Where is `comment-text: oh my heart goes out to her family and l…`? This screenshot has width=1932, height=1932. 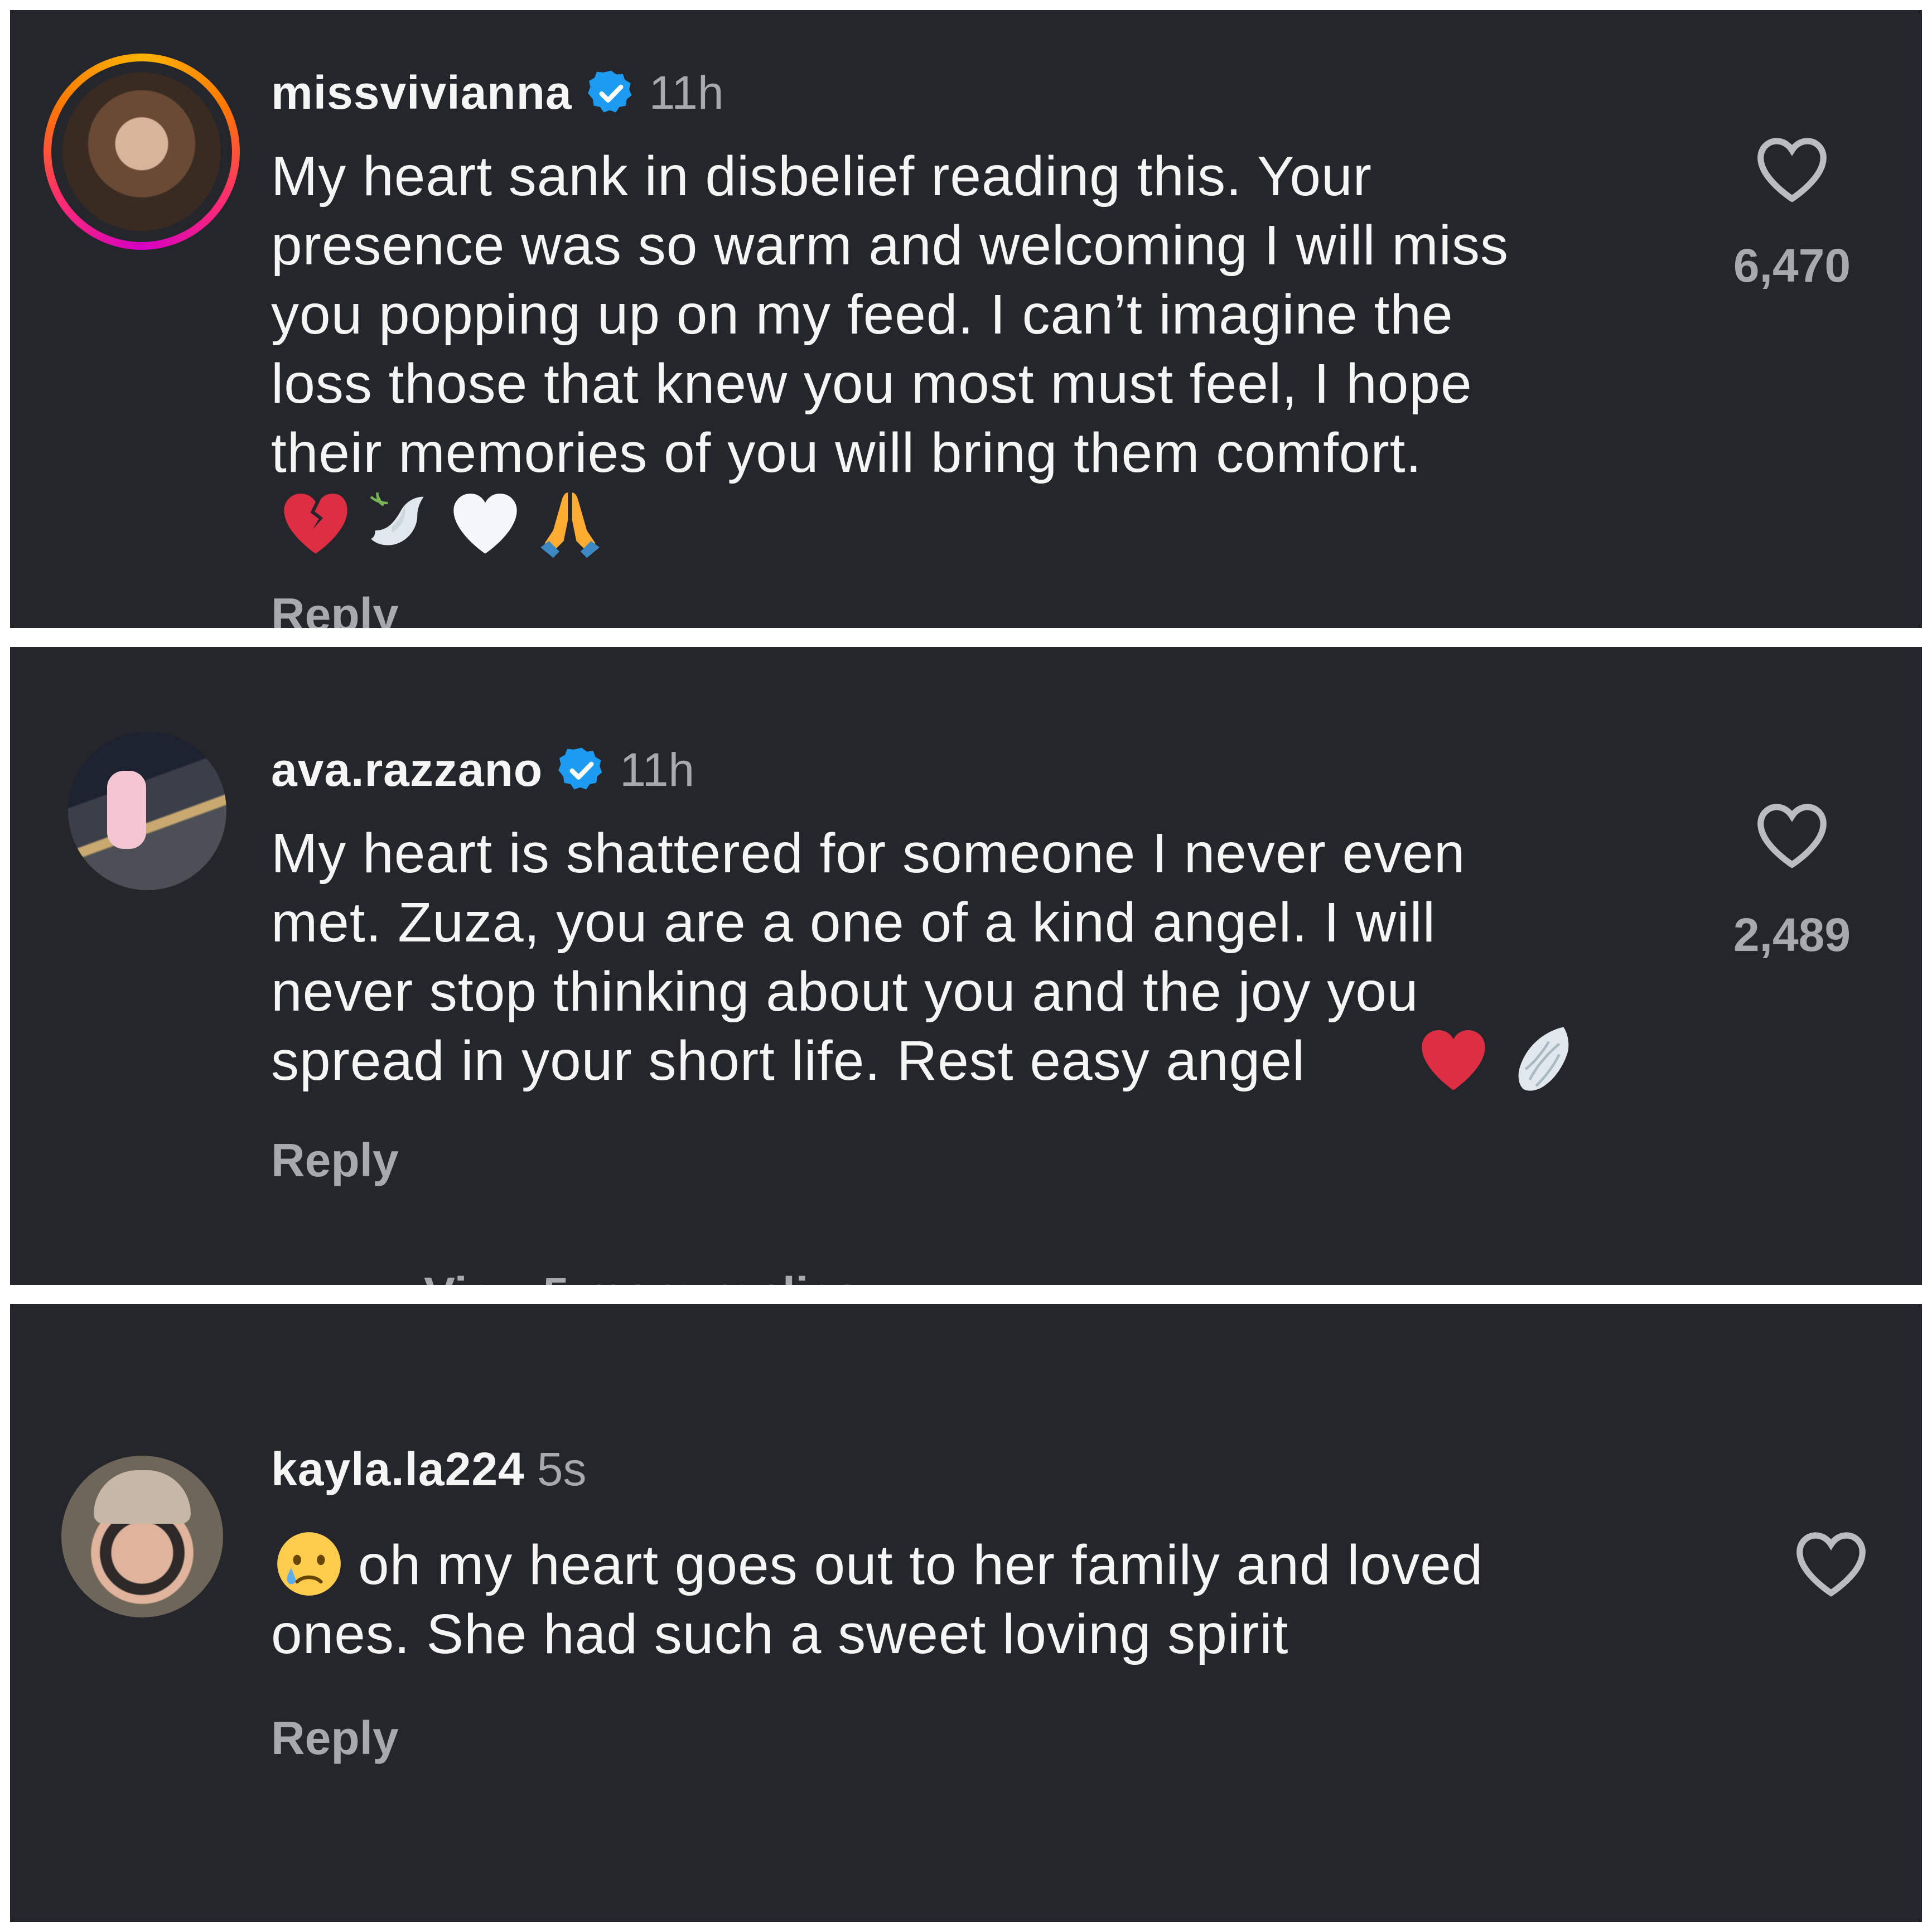 comment-text: oh my heart goes out to her family and l… is located at coordinates (877, 1599).